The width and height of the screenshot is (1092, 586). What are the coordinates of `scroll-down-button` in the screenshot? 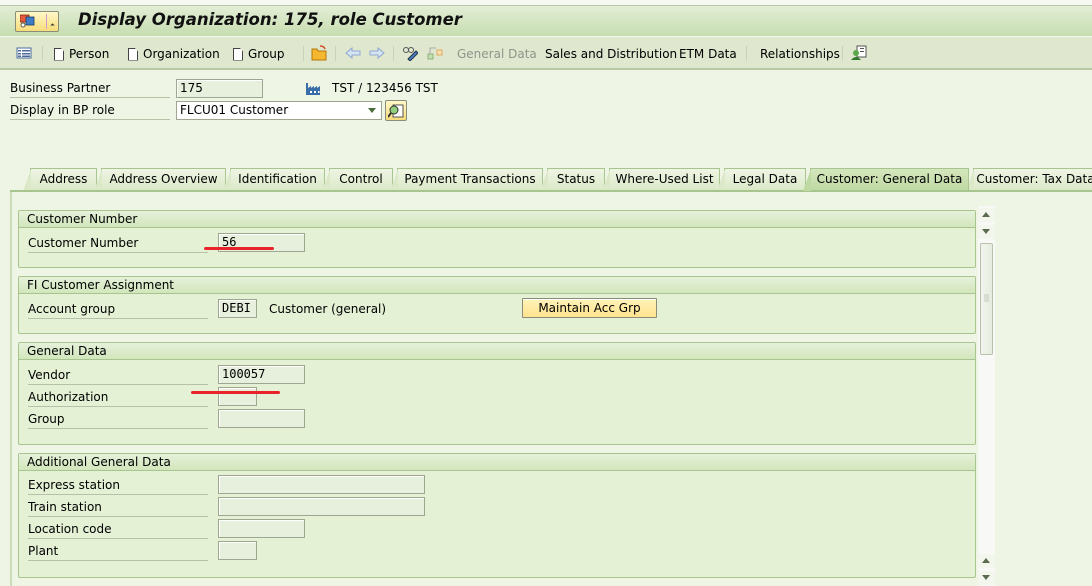 It's located at (986, 232).